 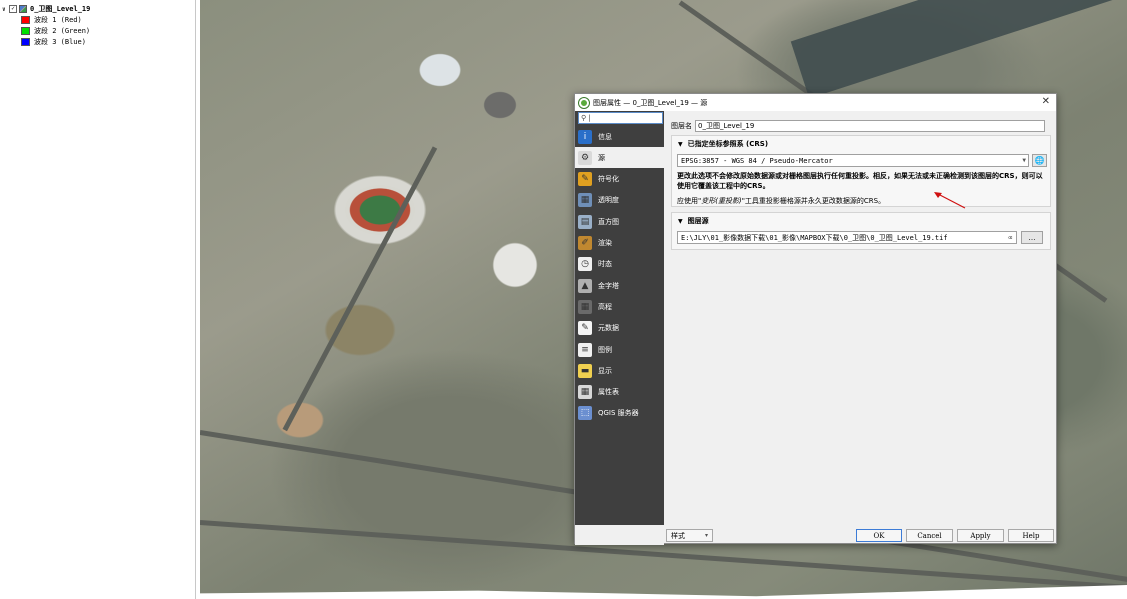 What do you see at coordinates (585, 264) in the screenshot?
I see `temporal-icon: ◷` at bounding box center [585, 264].